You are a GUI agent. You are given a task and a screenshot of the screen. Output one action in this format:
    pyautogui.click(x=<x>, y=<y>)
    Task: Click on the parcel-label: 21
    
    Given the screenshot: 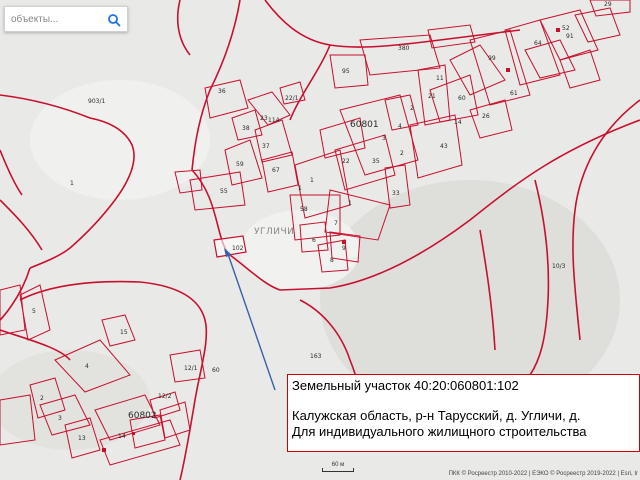 What is the action you would take?
    pyautogui.click(x=432, y=96)
    